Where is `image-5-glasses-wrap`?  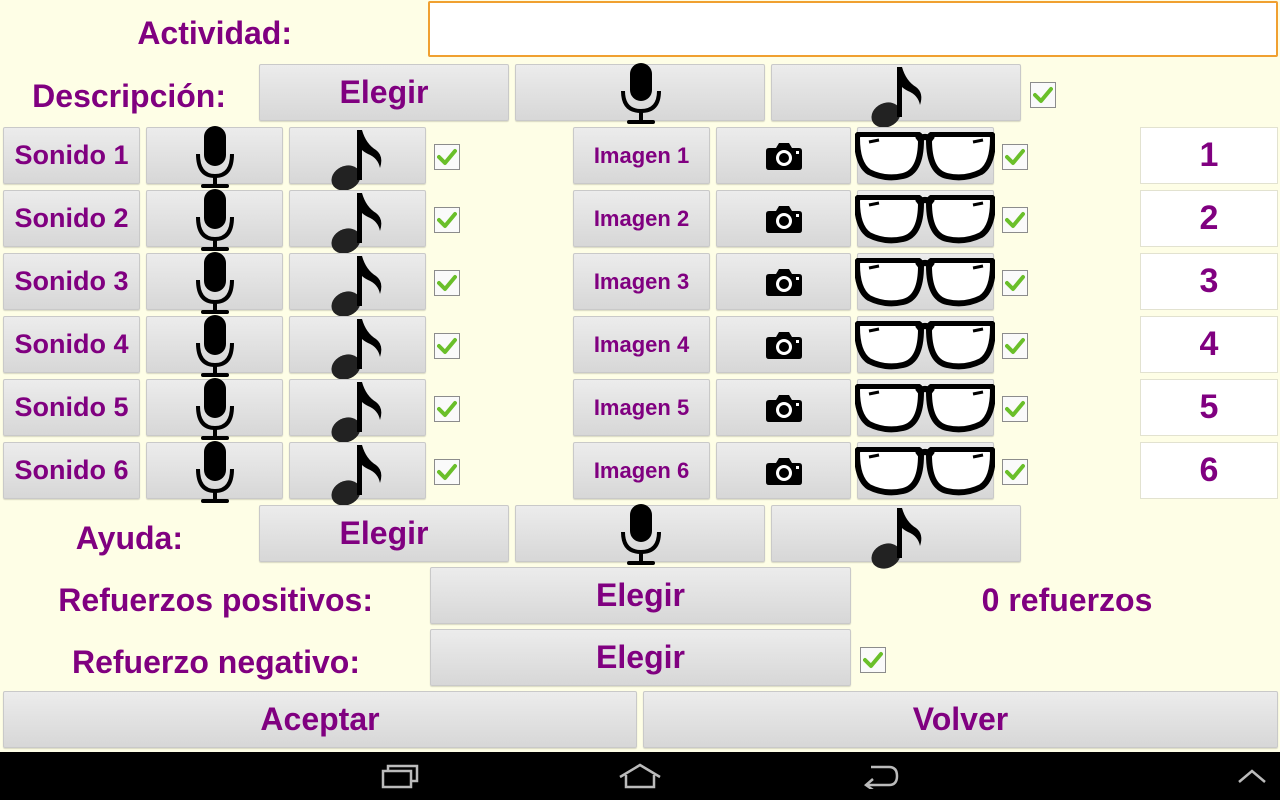
image-5-glasses-wrap is located at coordinates (925, 409).